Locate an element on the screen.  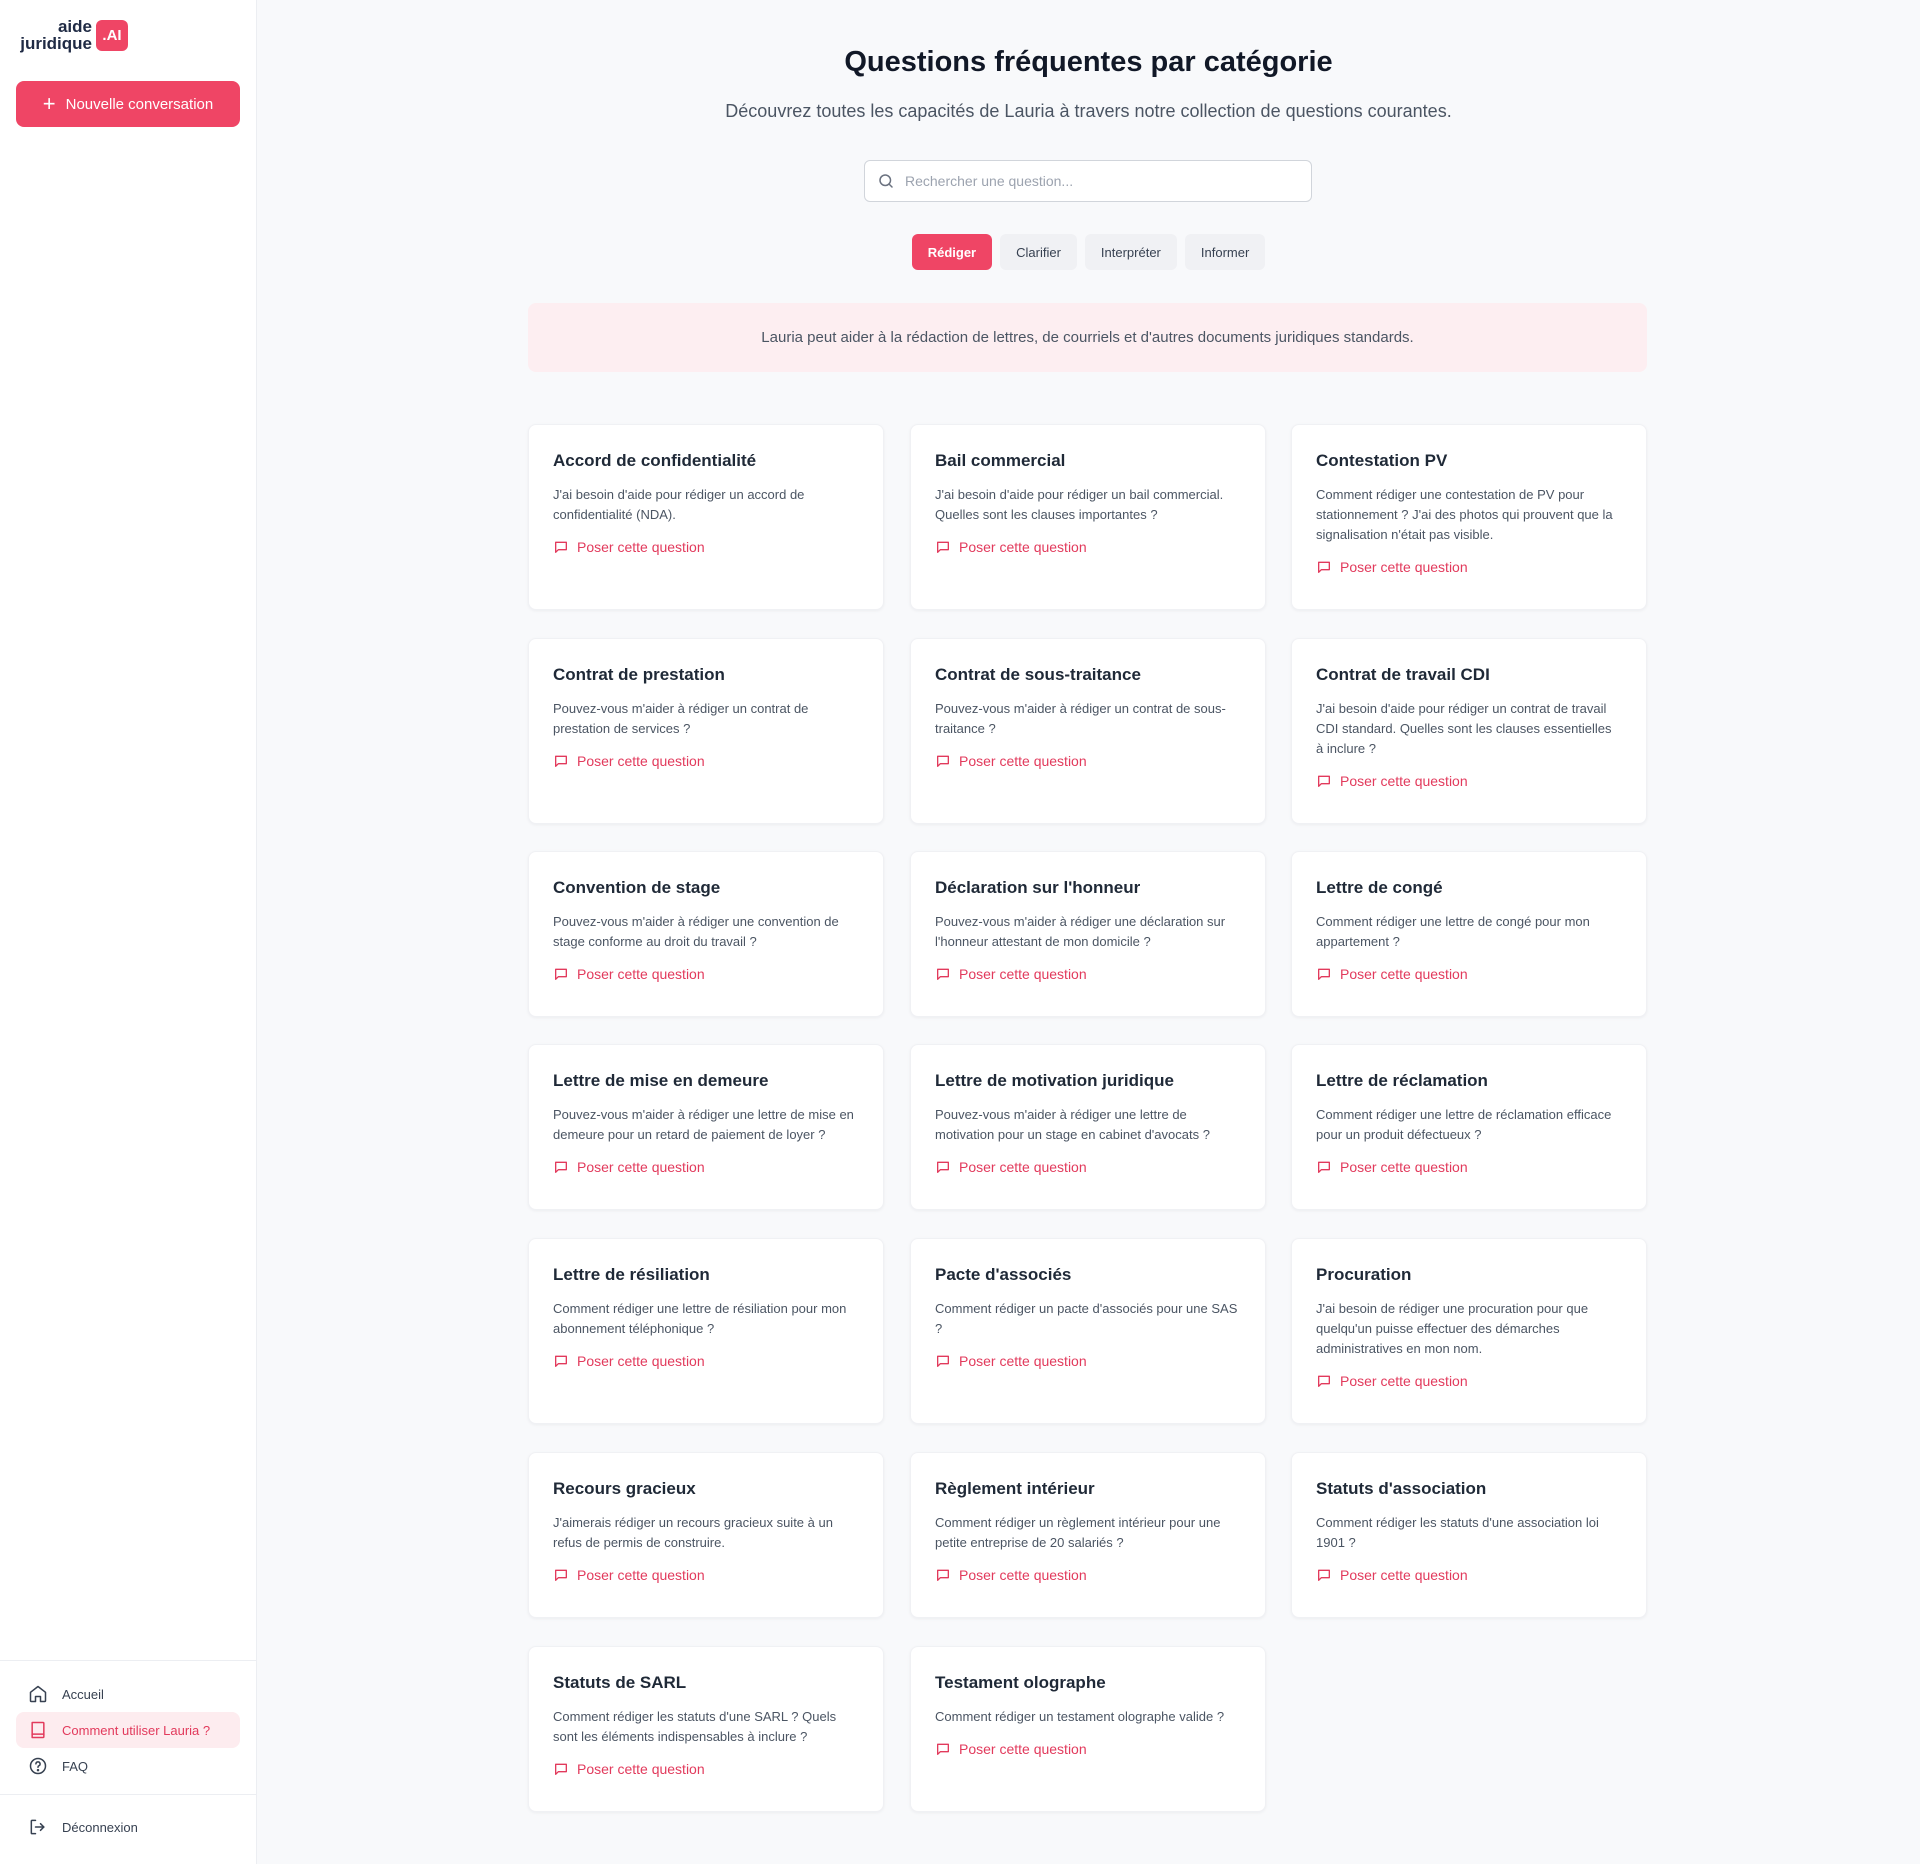
search-box is located at coordinates (1088, 181).